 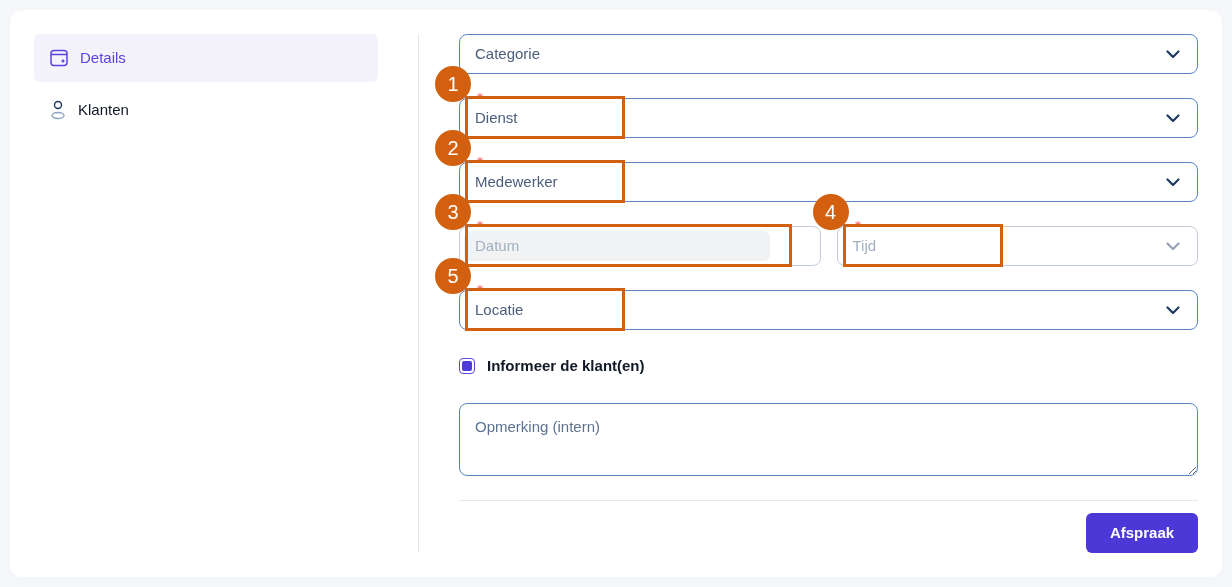 What do you see at coordinates (828, 182) in the screenshot?
I see `select-field: Medewerker` at bounding box center [828, 182].